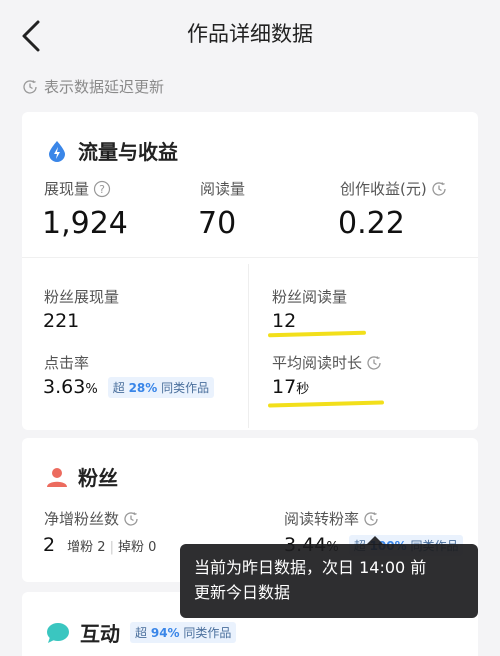  What do you see at coordinates (67, 189) in the screenshot?
I see `impressions-label-text: 展现量` at bounding box center [67, 189].